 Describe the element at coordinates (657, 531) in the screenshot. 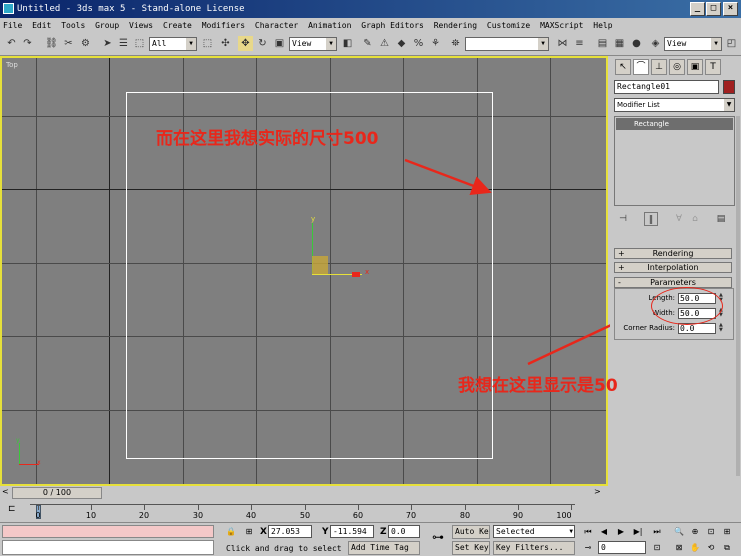

I see `go-to-end-icon: ⏭` at that location.